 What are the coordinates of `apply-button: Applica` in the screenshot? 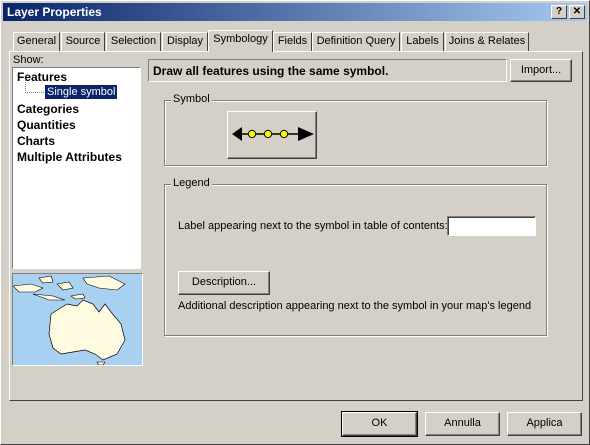 It's located at (544, 424).